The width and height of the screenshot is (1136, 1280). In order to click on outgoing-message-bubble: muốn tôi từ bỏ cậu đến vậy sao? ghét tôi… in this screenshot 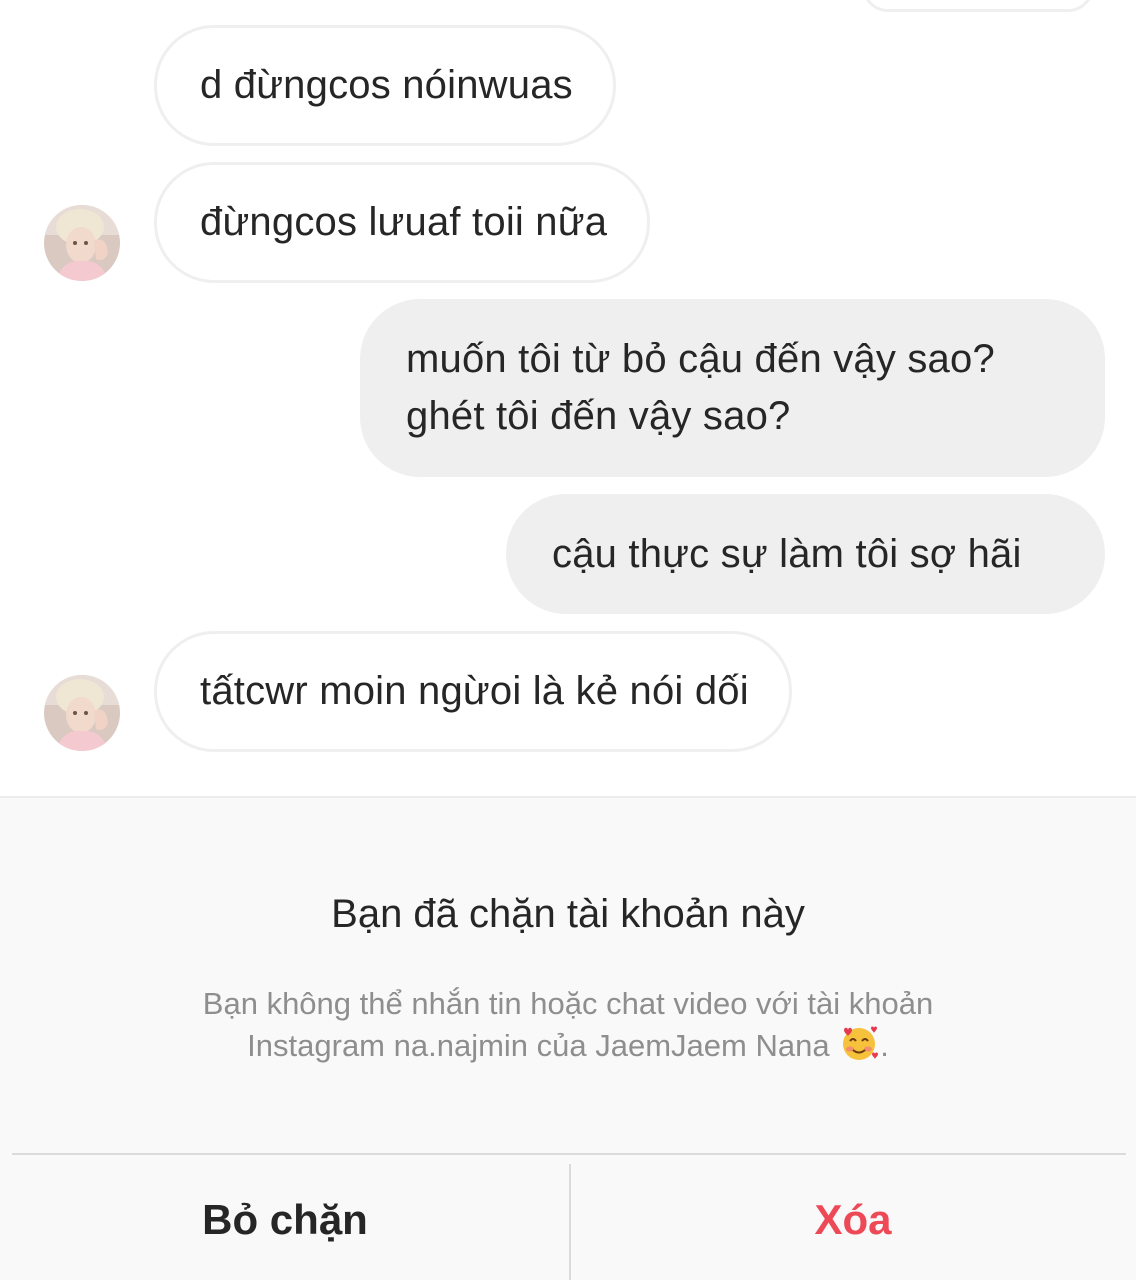, I will do `click(732, 388)`.